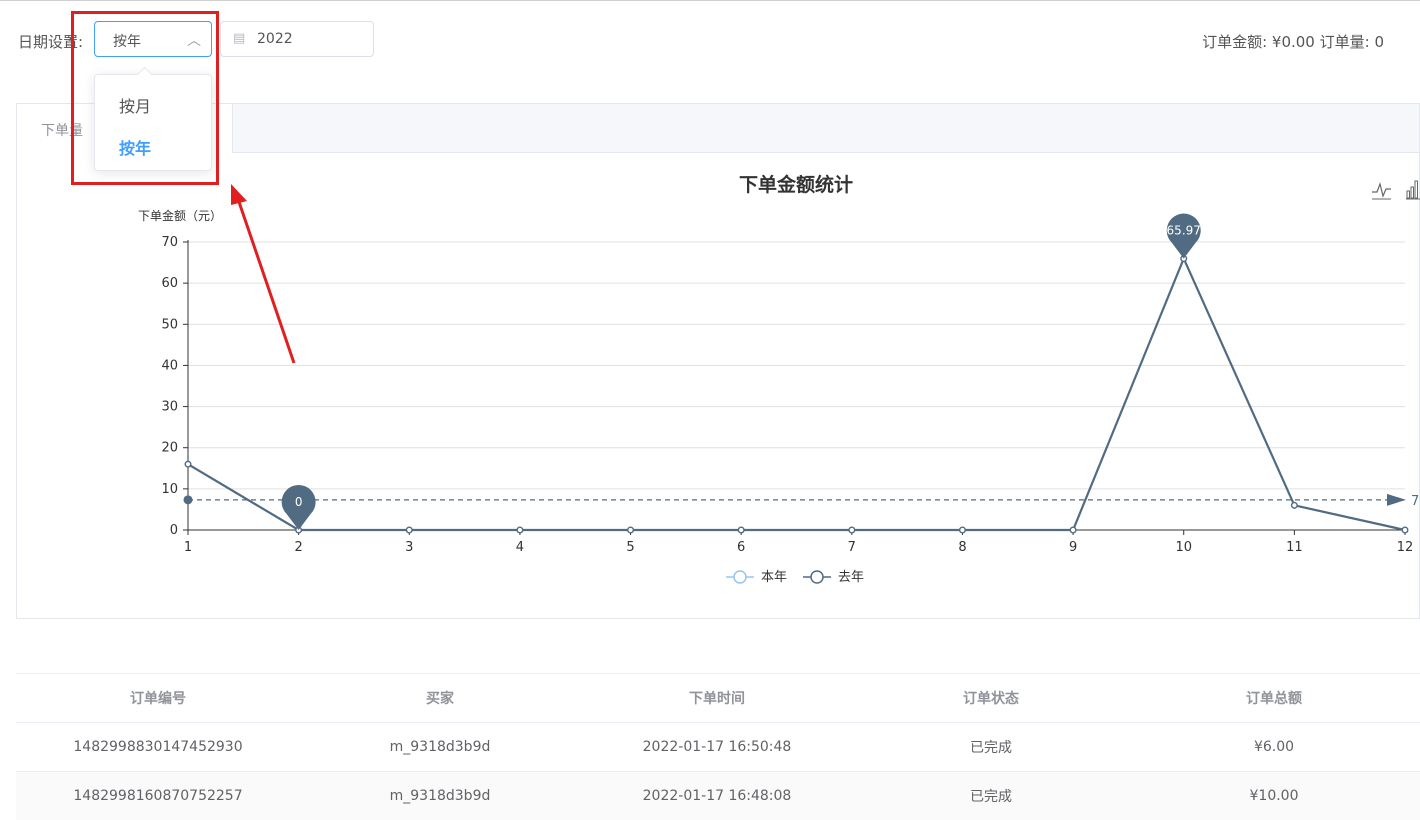  I want to click on table-header: 订单编号 买家 下单时间 订单状态 订单总额, so click(718, 697).